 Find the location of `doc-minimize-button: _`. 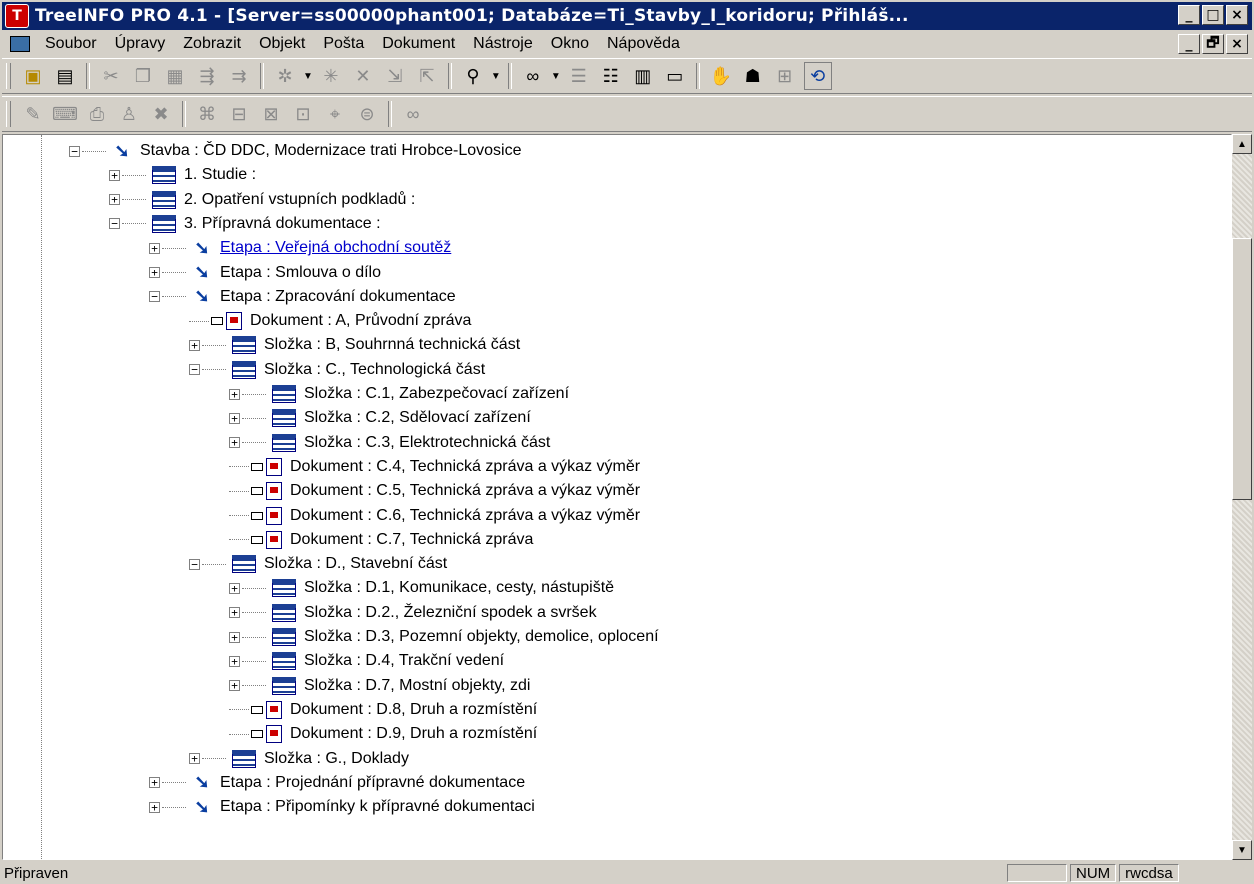

doc-minimize-button: _ is located at coordinates (1189, 44).